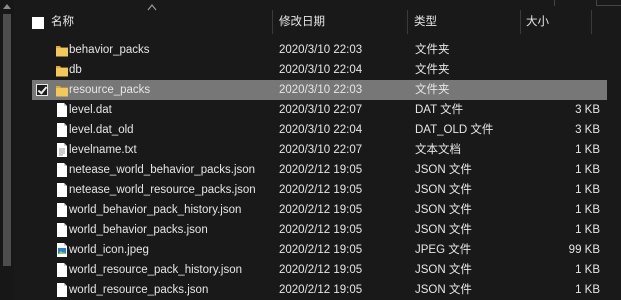 The height and width of the screenshot is (300, 621). Describe the element at coordinates (155, 210) in the screenshot. I see `file-name: world_behavior_pack_history.json` at that location.